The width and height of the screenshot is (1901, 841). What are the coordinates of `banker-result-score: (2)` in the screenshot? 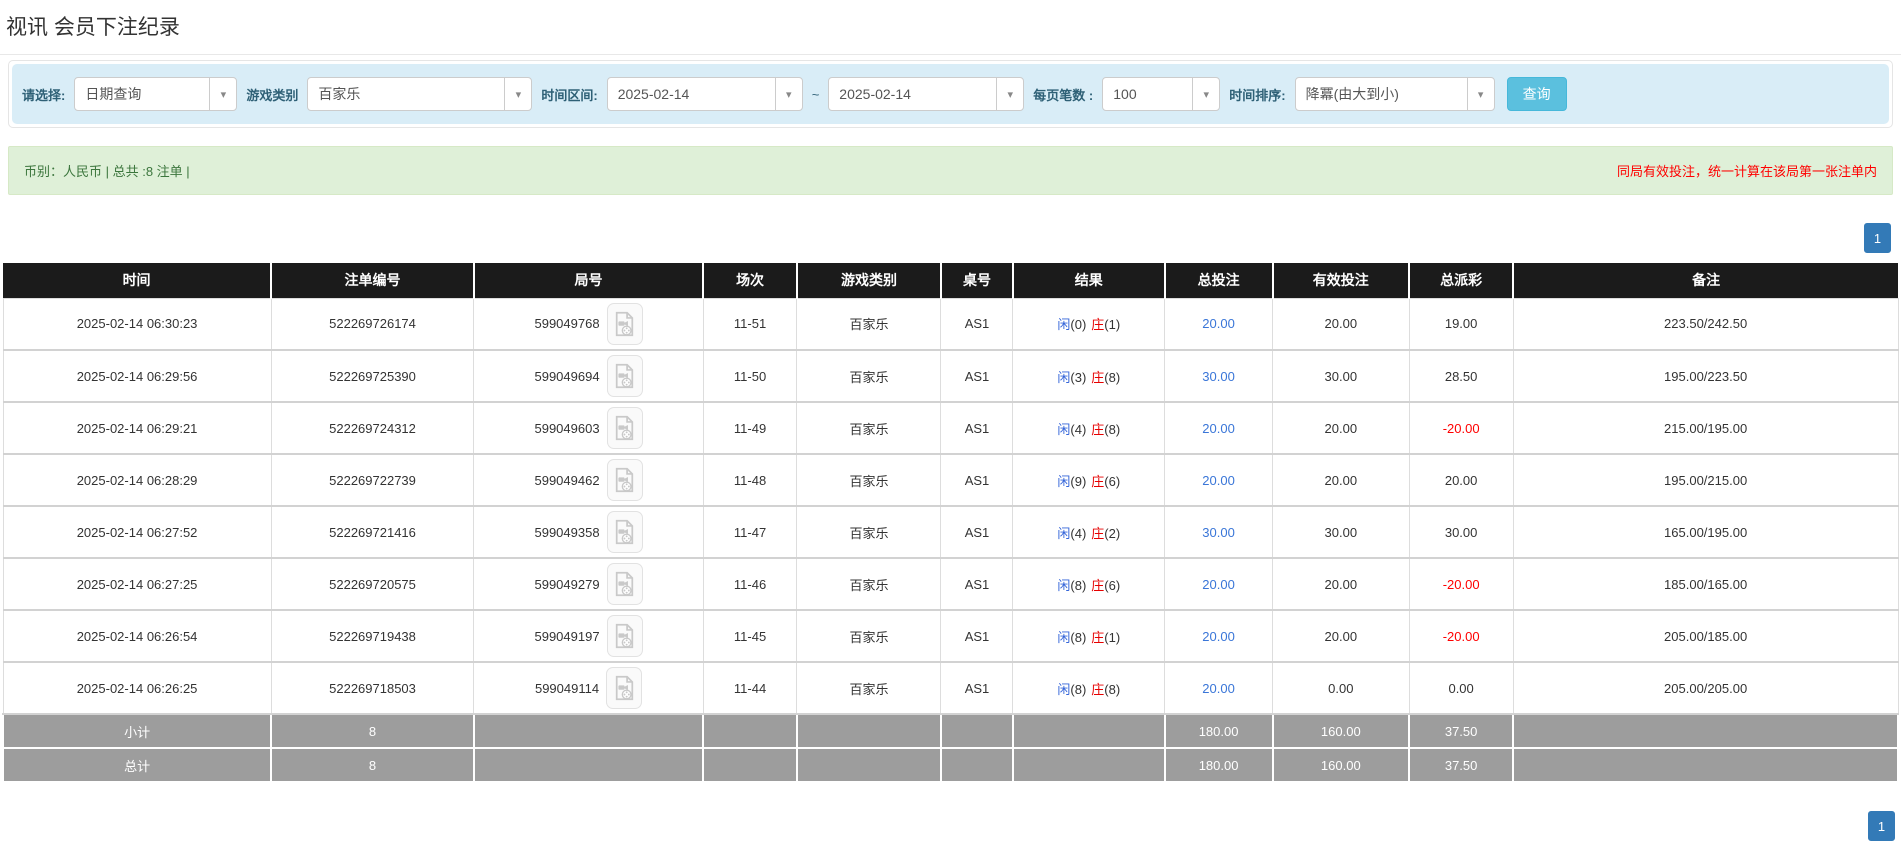 It's located at (1112, 533).